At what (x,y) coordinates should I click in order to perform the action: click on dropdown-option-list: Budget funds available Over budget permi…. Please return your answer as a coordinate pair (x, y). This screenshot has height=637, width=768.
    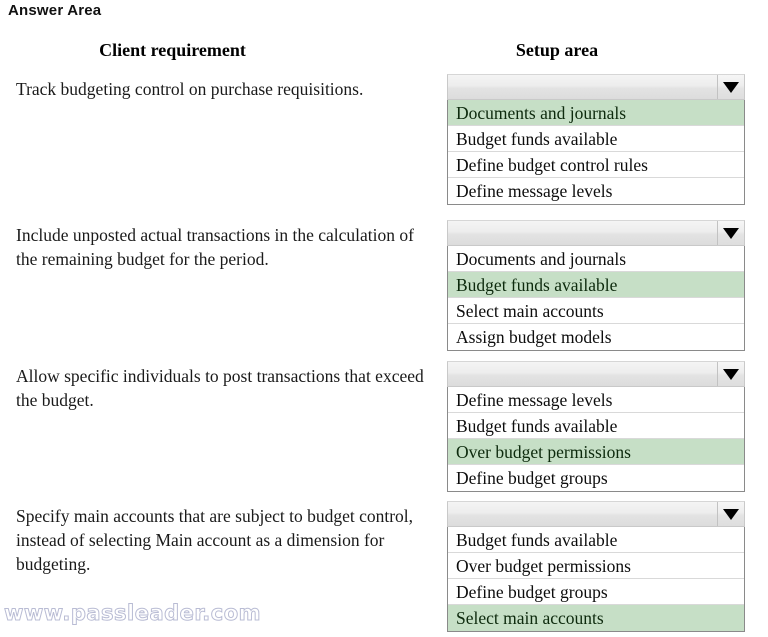
    Looking at the image, I should click on (596, 579).